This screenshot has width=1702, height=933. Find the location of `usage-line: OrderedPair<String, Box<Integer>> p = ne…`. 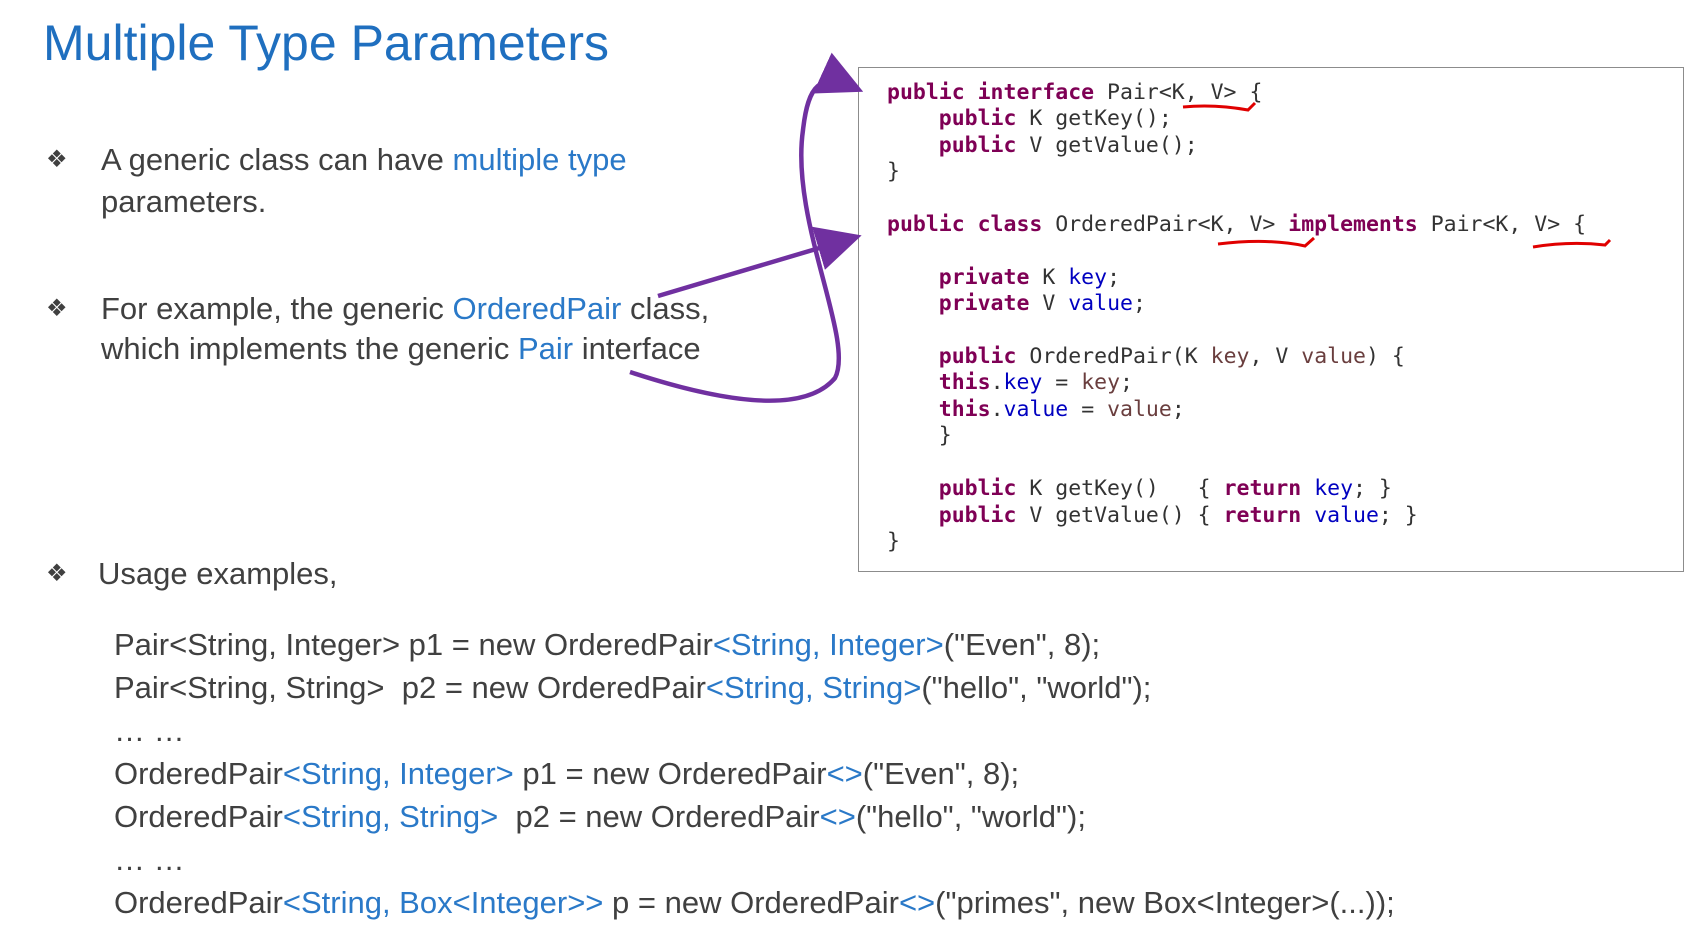

usage-line: OrderedPair<String, Box<Integer>> p = ne… is located at coordinates (754, 902).